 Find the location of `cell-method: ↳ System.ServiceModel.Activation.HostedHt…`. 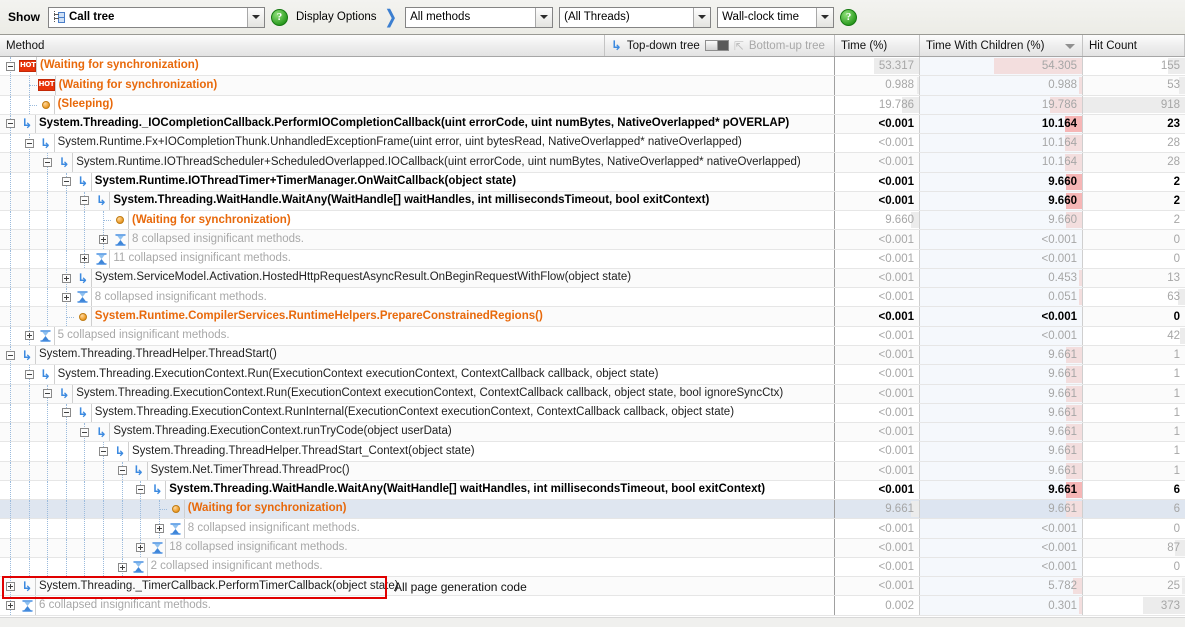

cell-method: ↳ System.ServiceModel.Activation.HostedHt… is located at coordinates (417, 278).